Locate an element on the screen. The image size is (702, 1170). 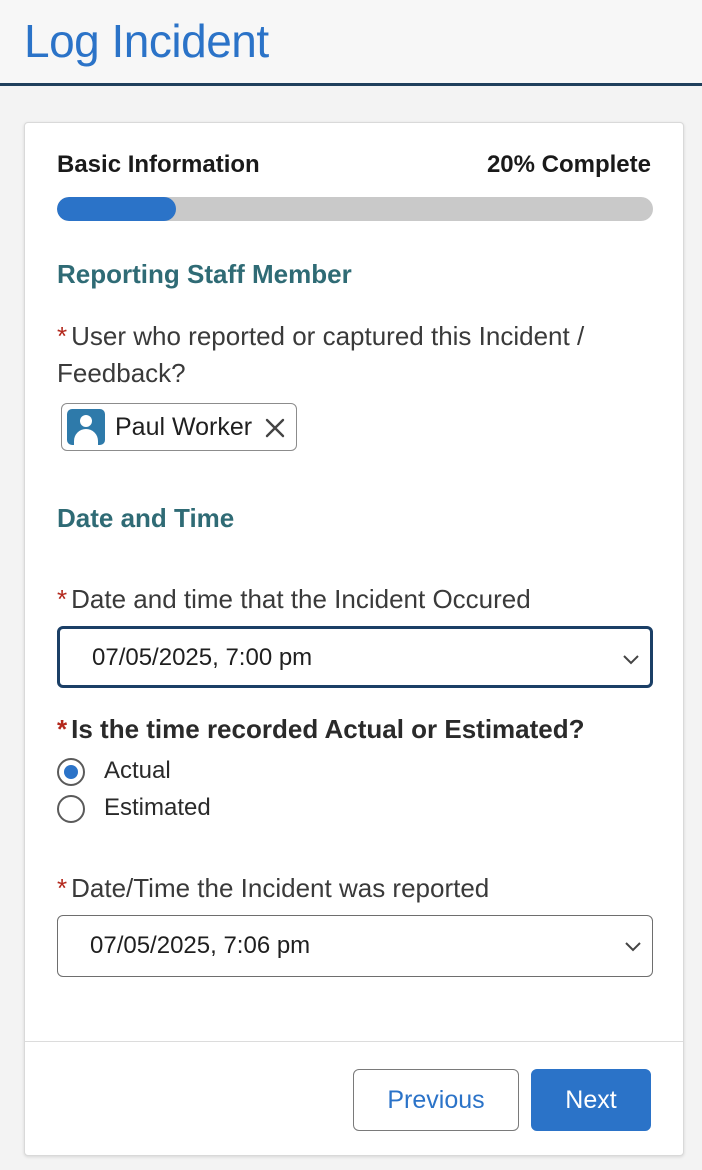
reporter-user-name: Paul Worker is located at coordinates (184, 427).